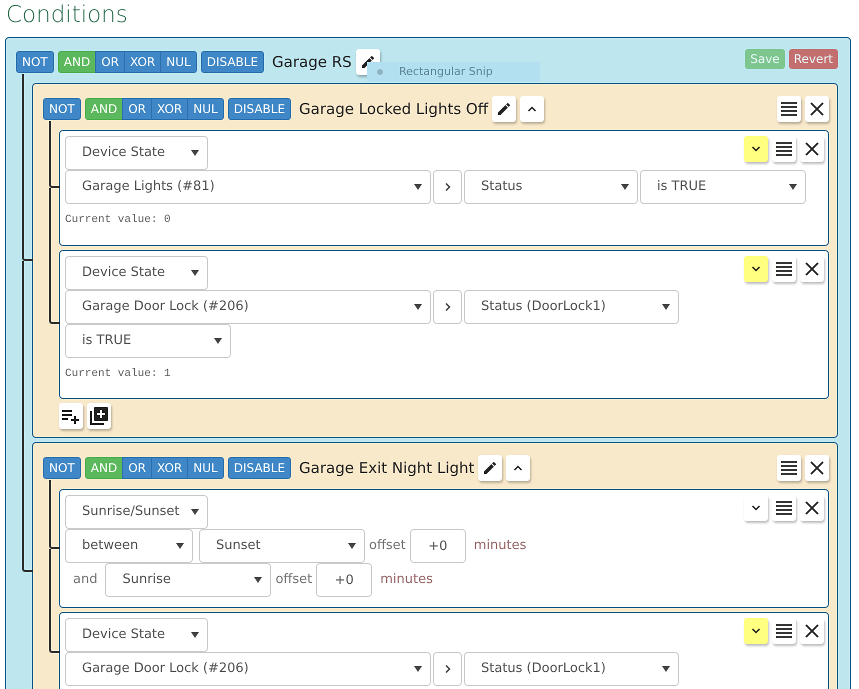  Describe the element at coordinates (446, 72) in the screenshot. I see `tooltip-text: Rectangular Snip` at that location.